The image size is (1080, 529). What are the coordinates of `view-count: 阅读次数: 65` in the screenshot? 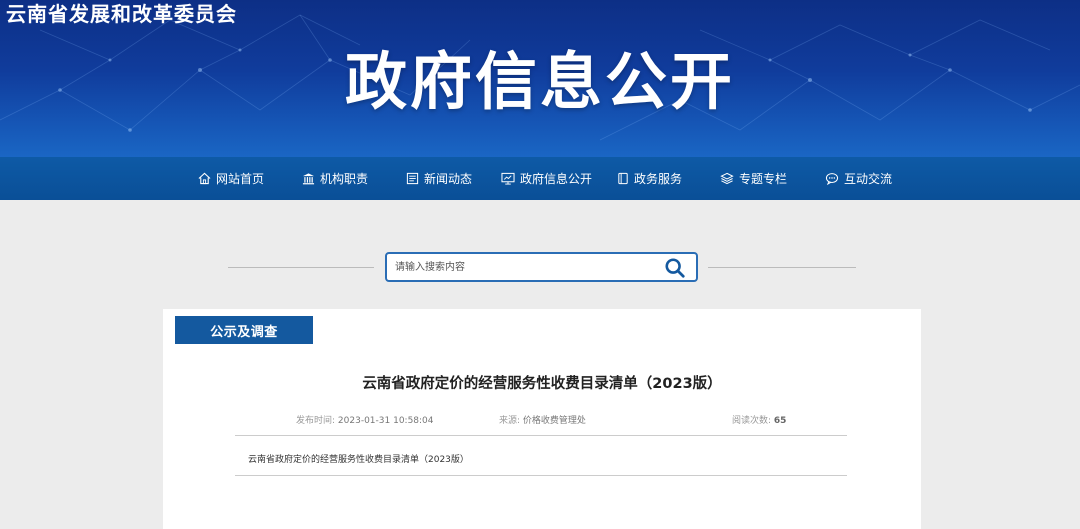 It's located at (759, 419).